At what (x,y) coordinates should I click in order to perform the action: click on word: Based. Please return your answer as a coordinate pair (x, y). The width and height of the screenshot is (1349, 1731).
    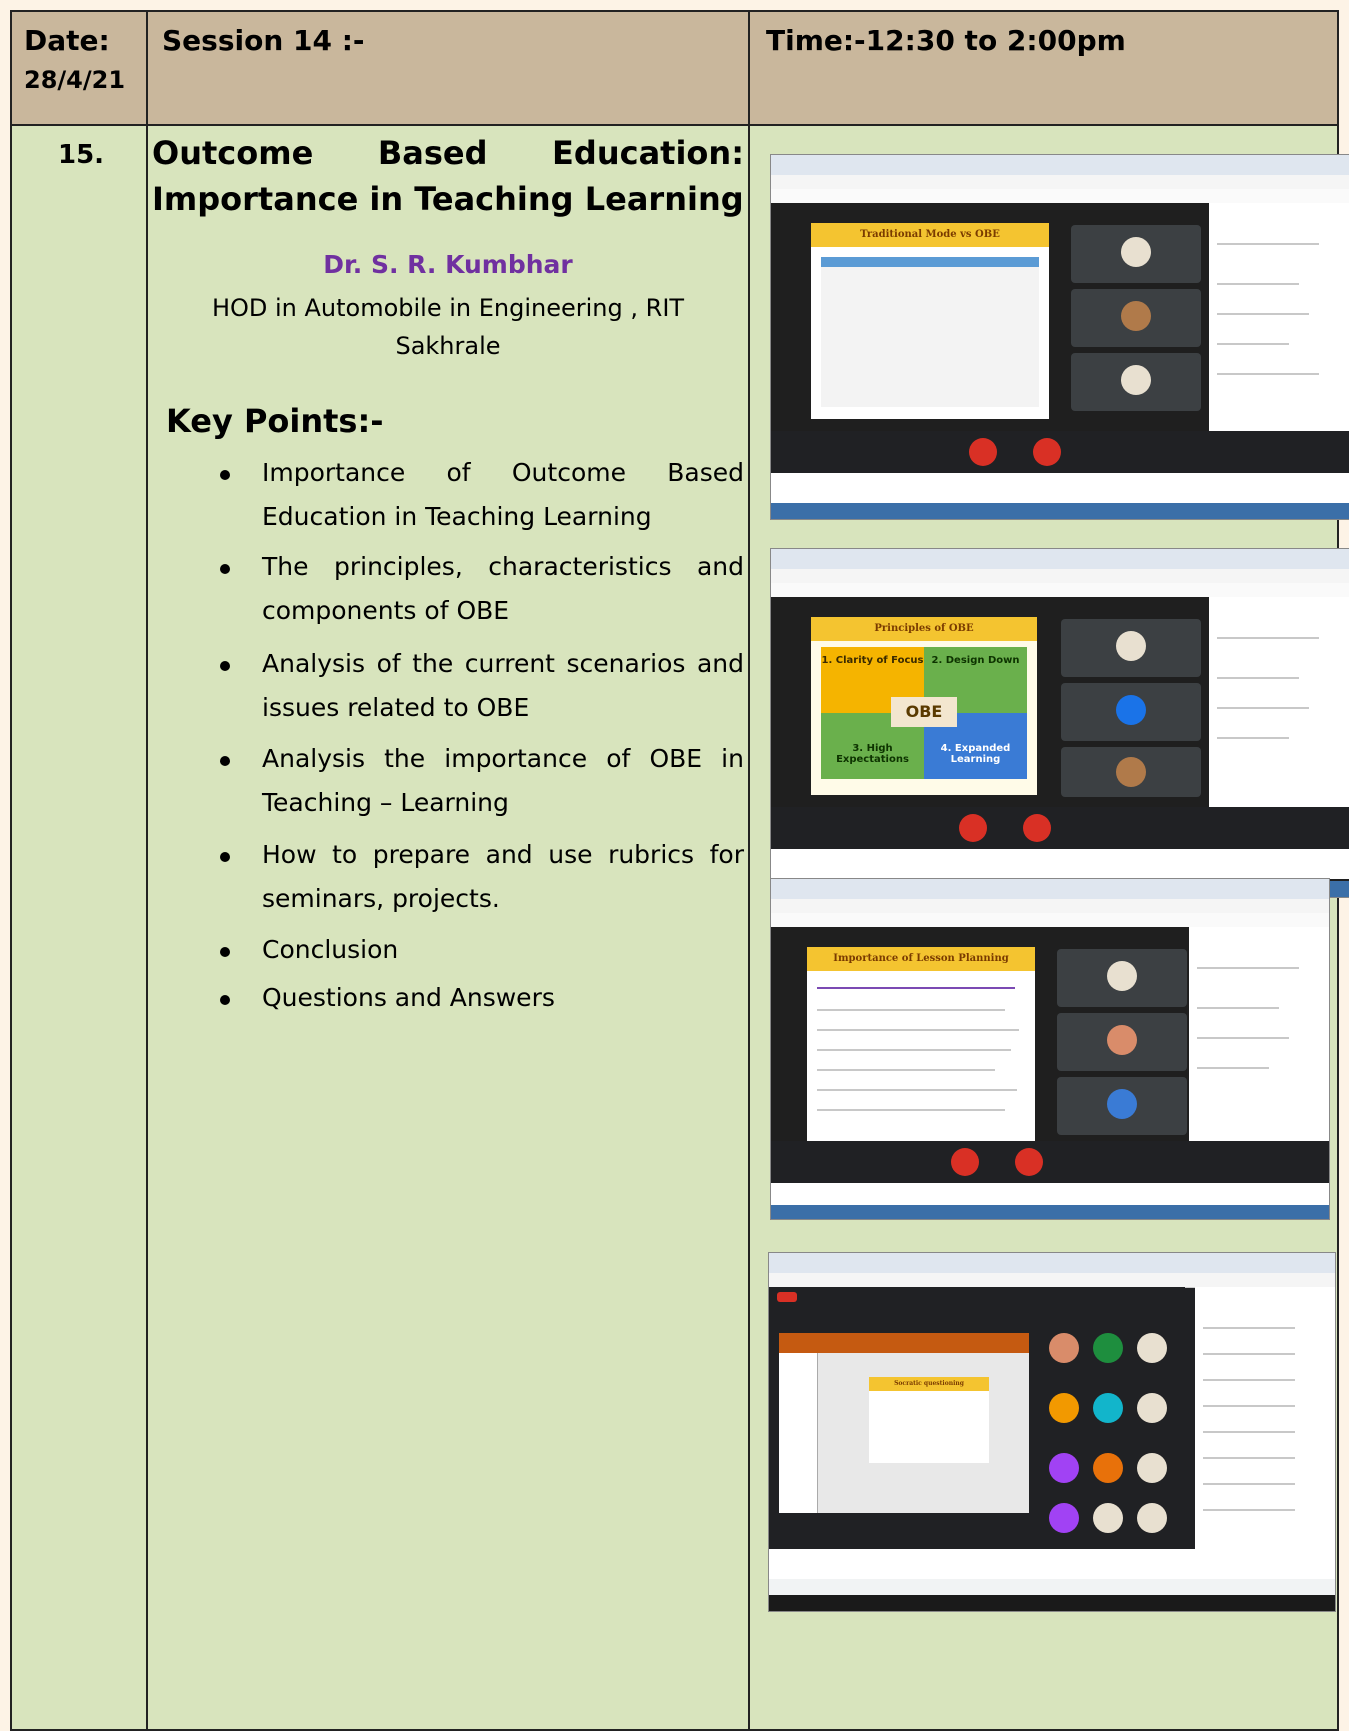
    Looking at the image, I should click on (705, 472).